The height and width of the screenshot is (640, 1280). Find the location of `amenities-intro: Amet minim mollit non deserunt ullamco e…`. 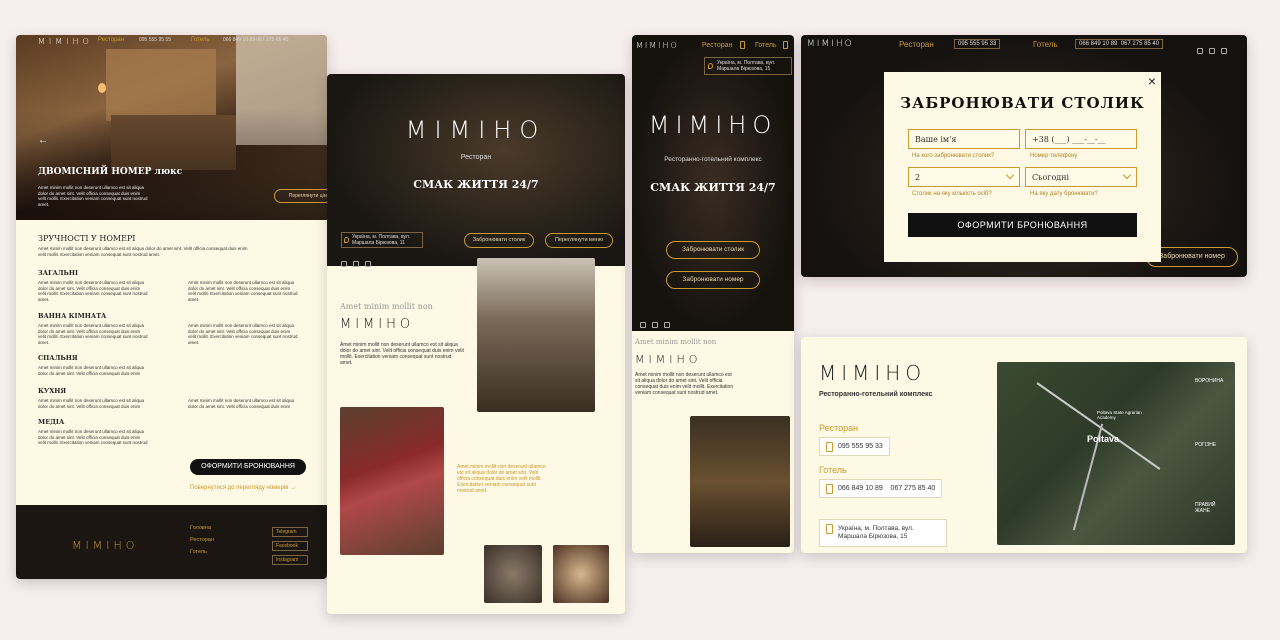

amenities-intro: Amet minim mollit non deserunt ullamco e… is located at coordinates (143, 251).